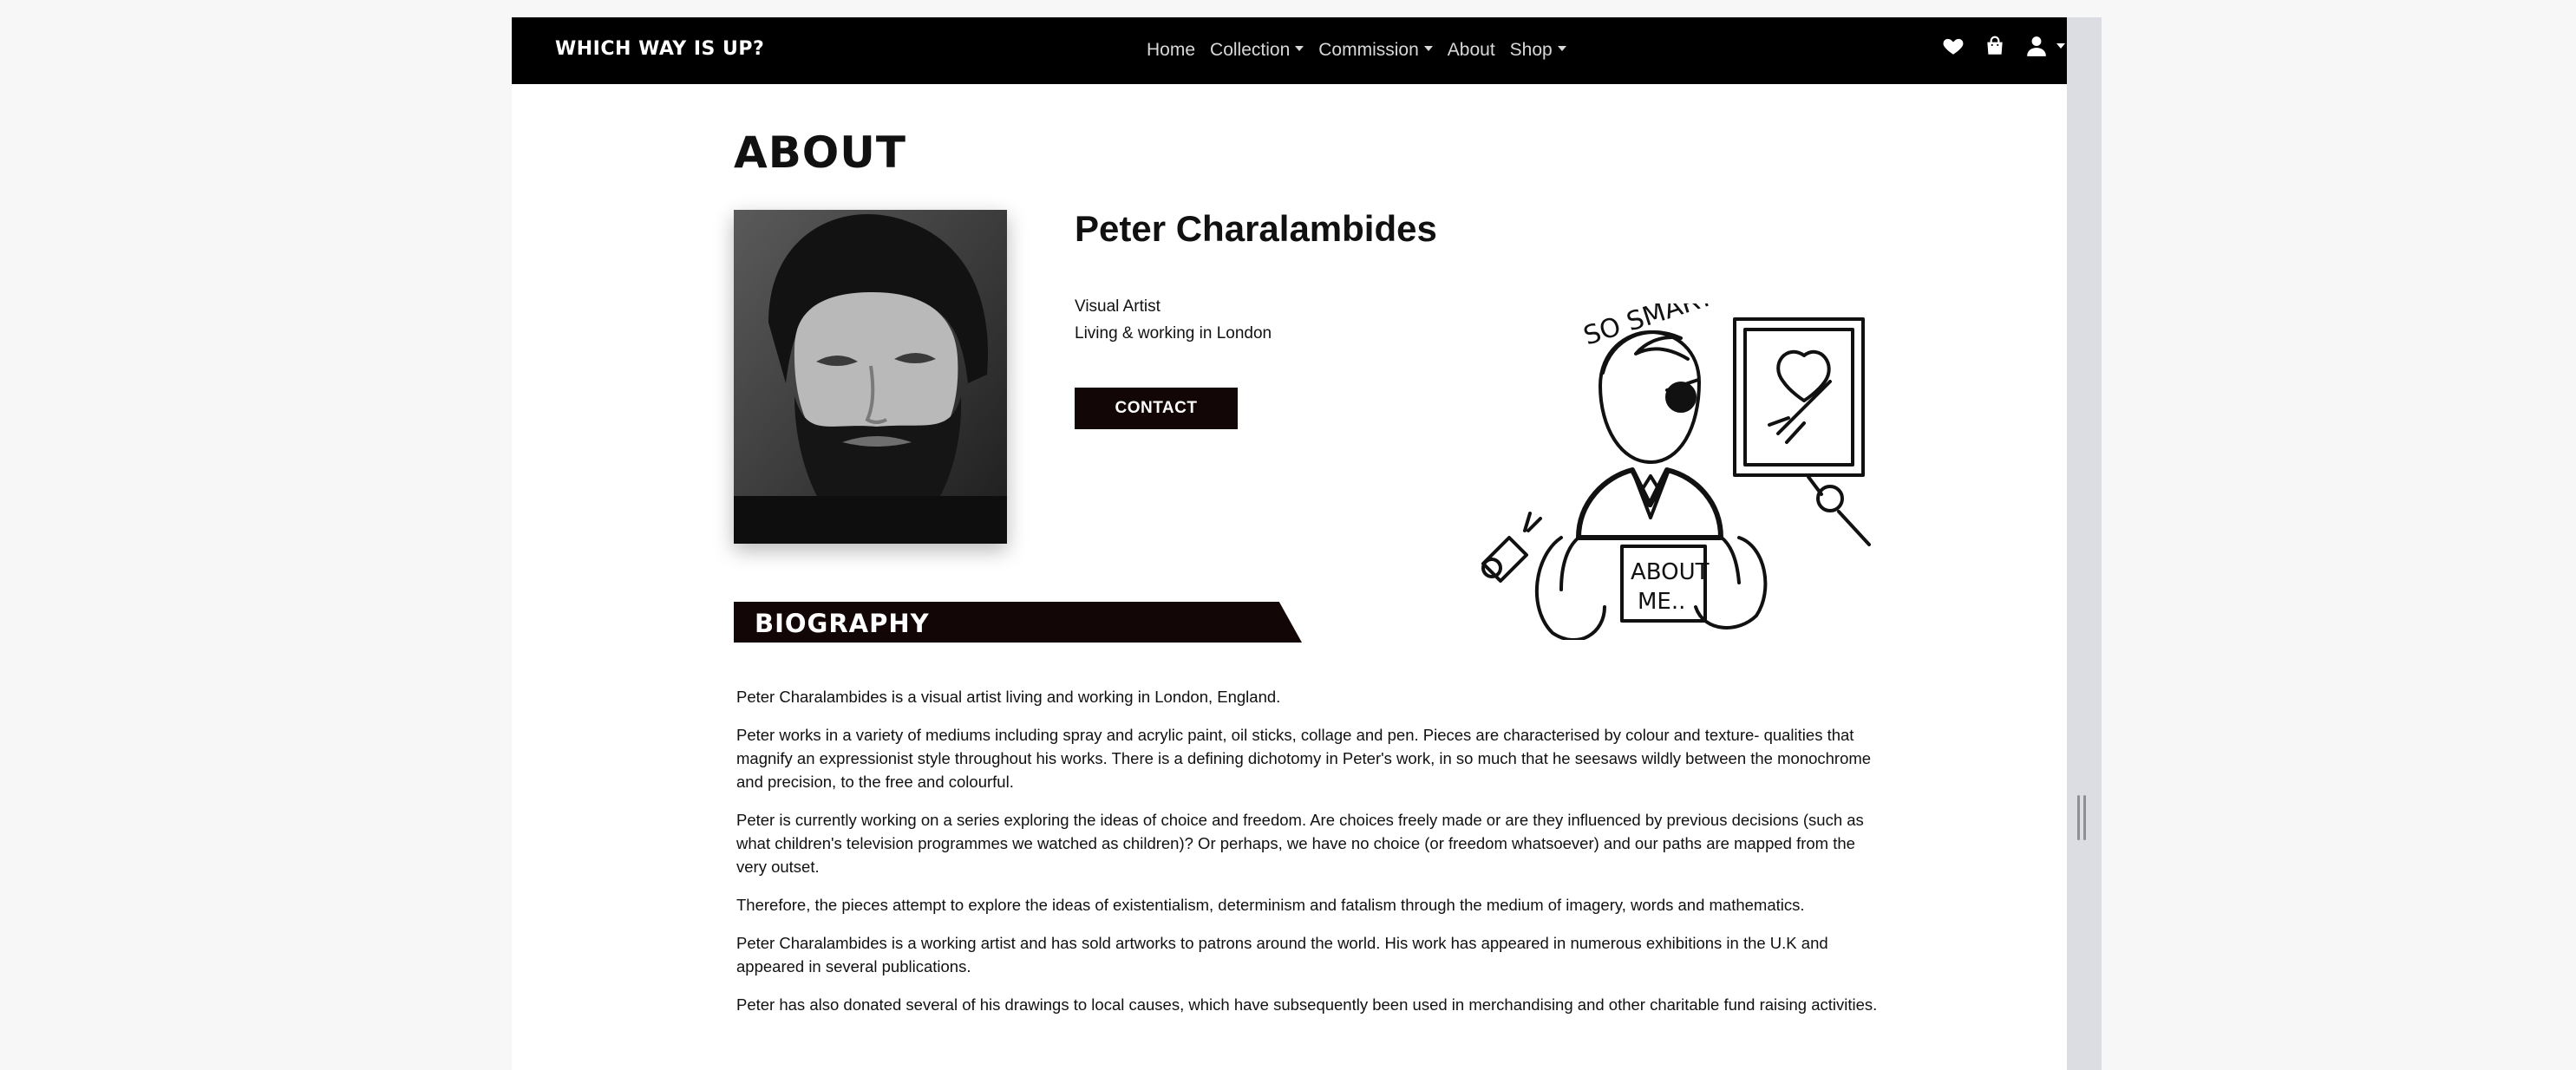  I want to click on page-title: ABOUT, so click(820, 153).